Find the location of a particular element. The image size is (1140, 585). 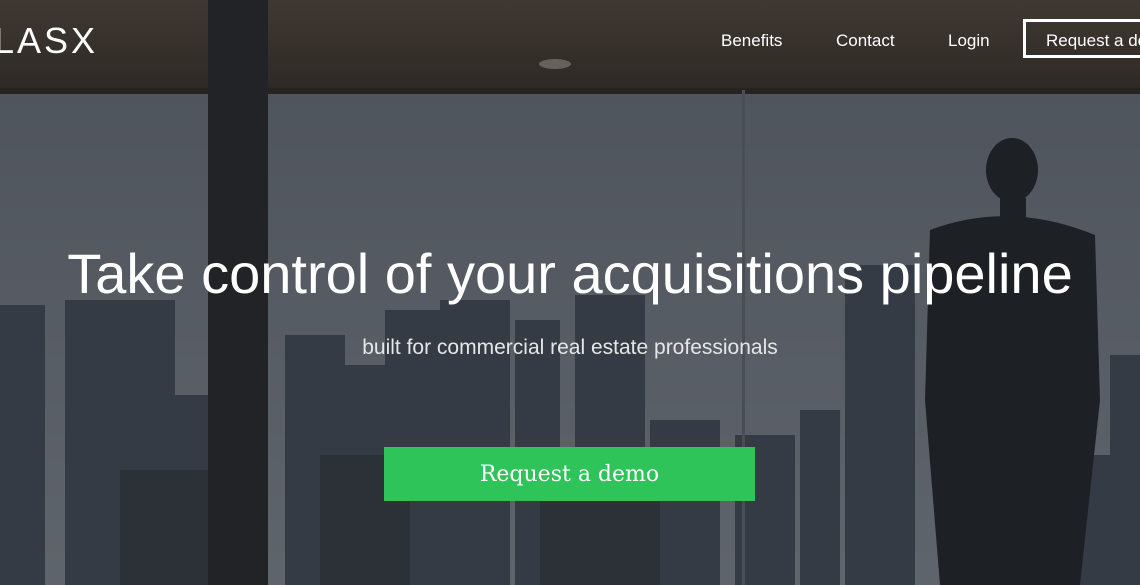

nav-link-contact: Contact is located at coordinates (865, 41).